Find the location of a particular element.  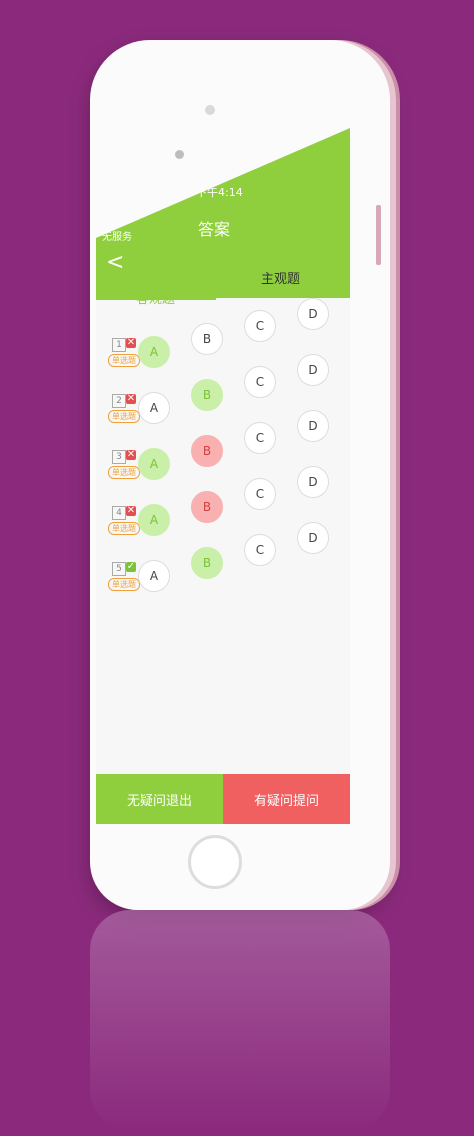

home-button is located at coordinates (215, 862).